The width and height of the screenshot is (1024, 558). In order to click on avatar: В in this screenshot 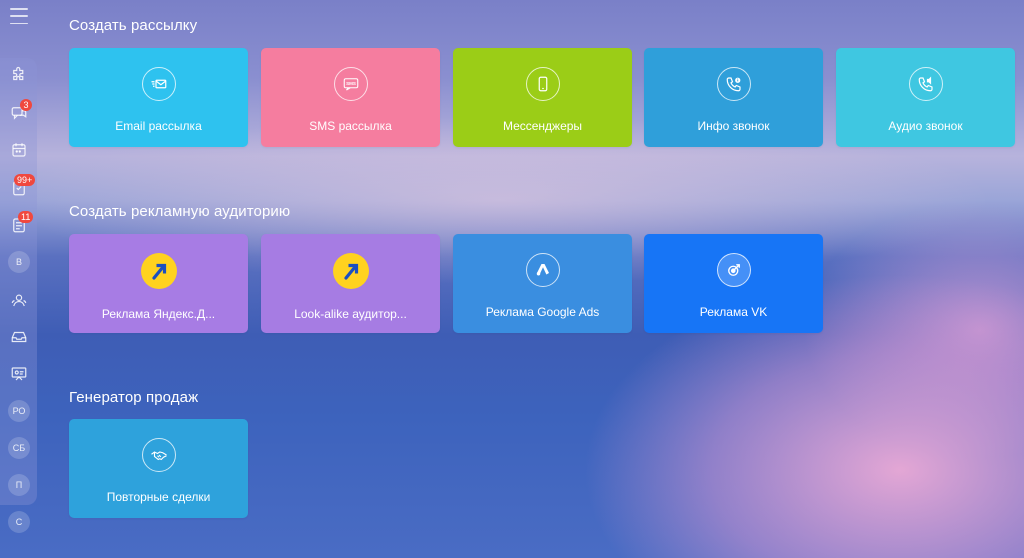, I will do `click(19, 262)`.